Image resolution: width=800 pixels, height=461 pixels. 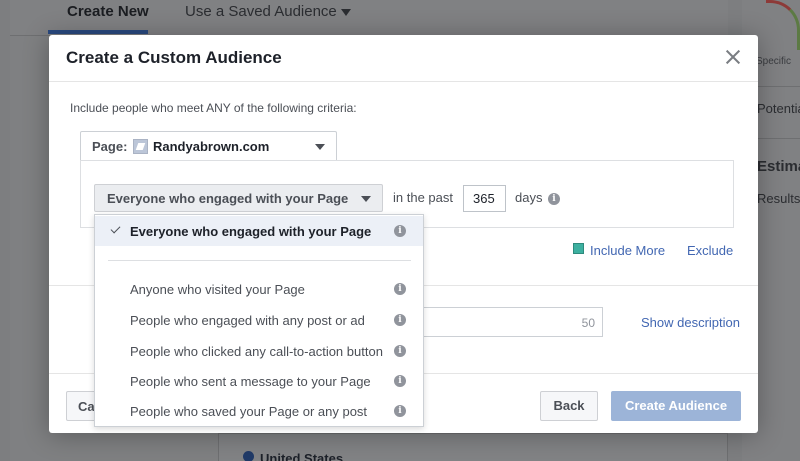 I want to click on menu-item: People who saved your Page or any post i, so click(x=259, y=411).